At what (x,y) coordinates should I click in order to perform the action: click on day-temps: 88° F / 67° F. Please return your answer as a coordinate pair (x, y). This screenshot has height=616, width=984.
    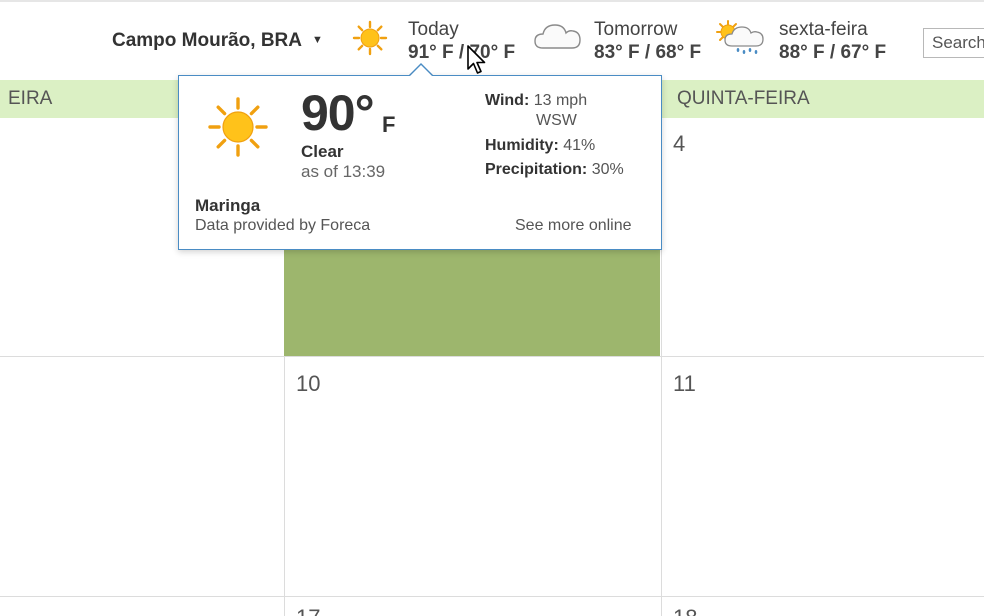
    Looking at the image, I should click on (833, 52).